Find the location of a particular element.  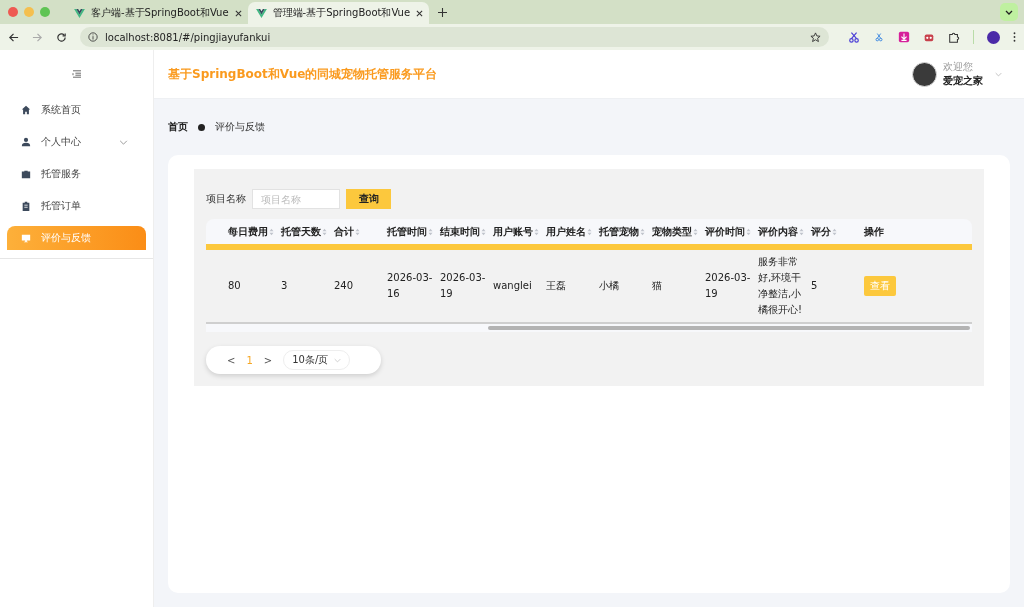

close-window-button is located at coordinates (13, 12).